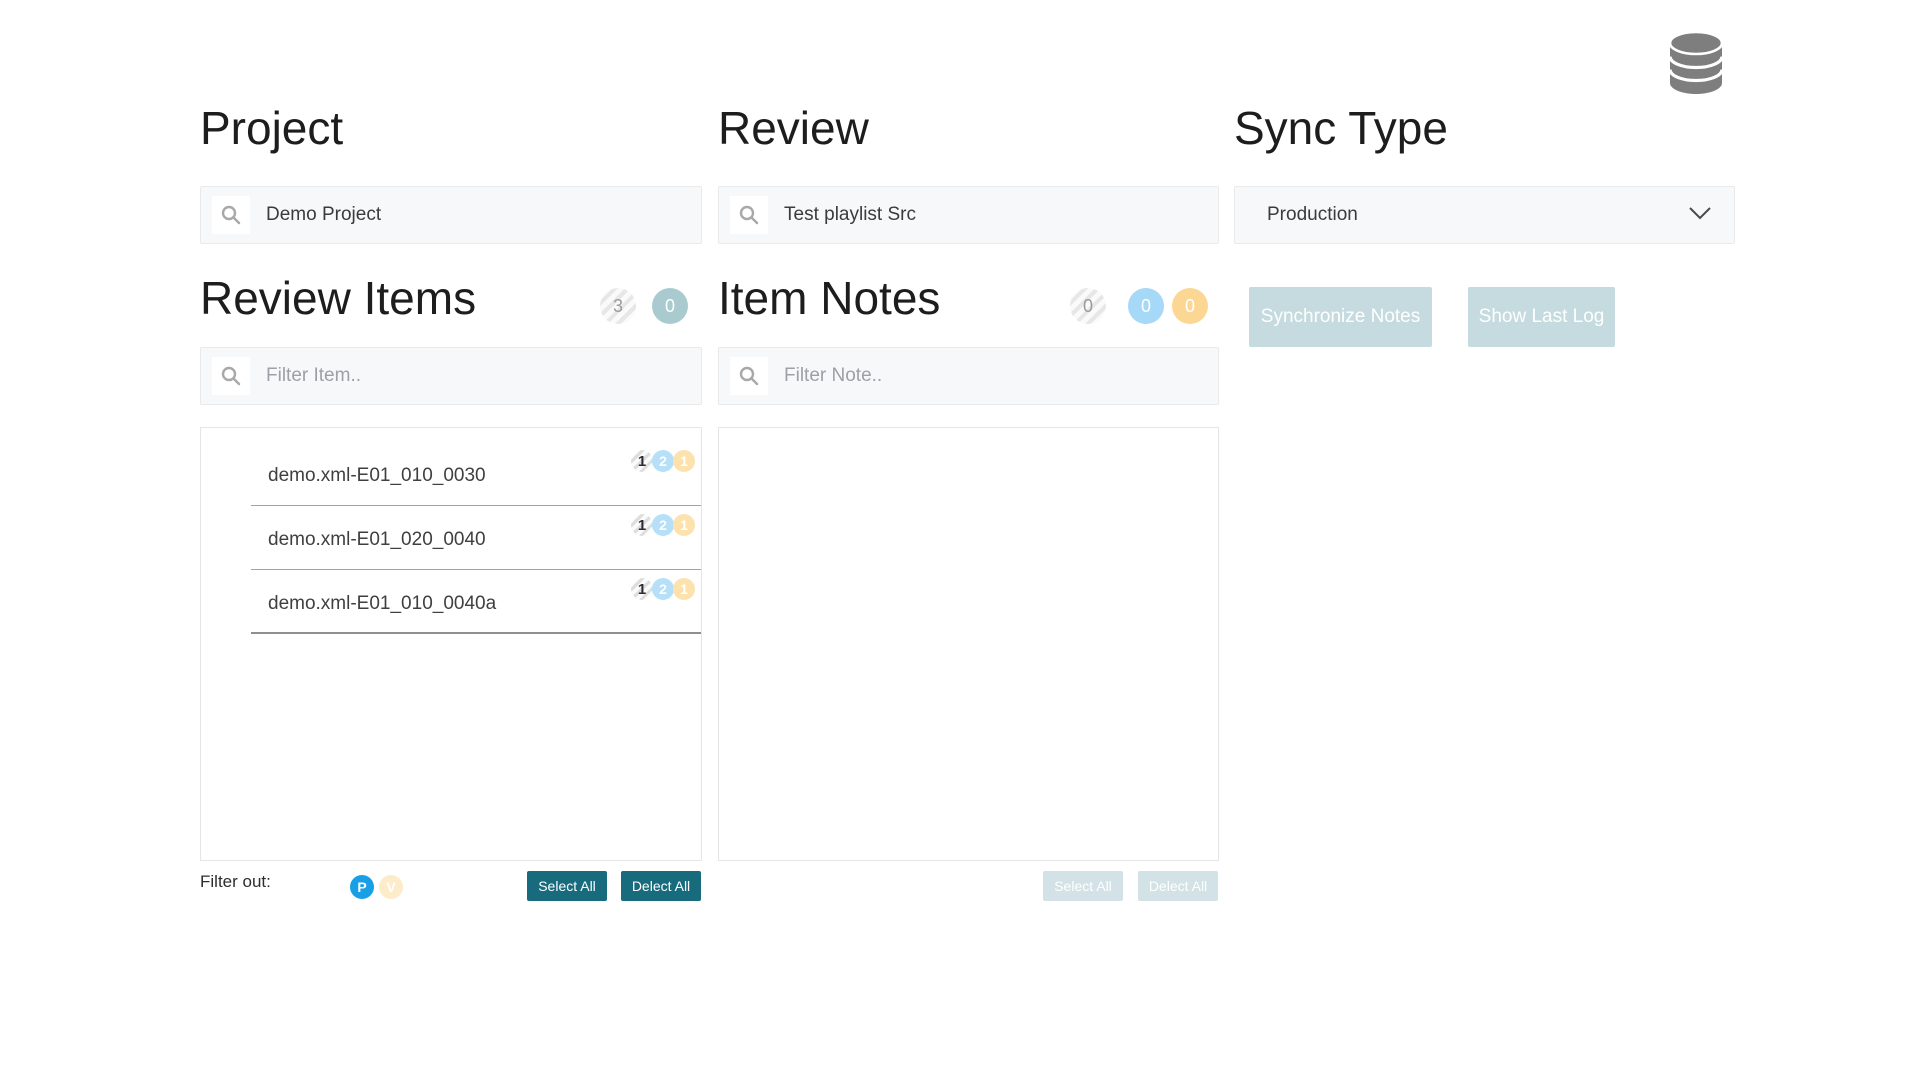 The width and height of the screenshot is (1920, 1080). What do you see at coordinates (1312, 214) in the screenshot?
I see `sync-type-selected-value: Production` at bounding box center [1312, 214].